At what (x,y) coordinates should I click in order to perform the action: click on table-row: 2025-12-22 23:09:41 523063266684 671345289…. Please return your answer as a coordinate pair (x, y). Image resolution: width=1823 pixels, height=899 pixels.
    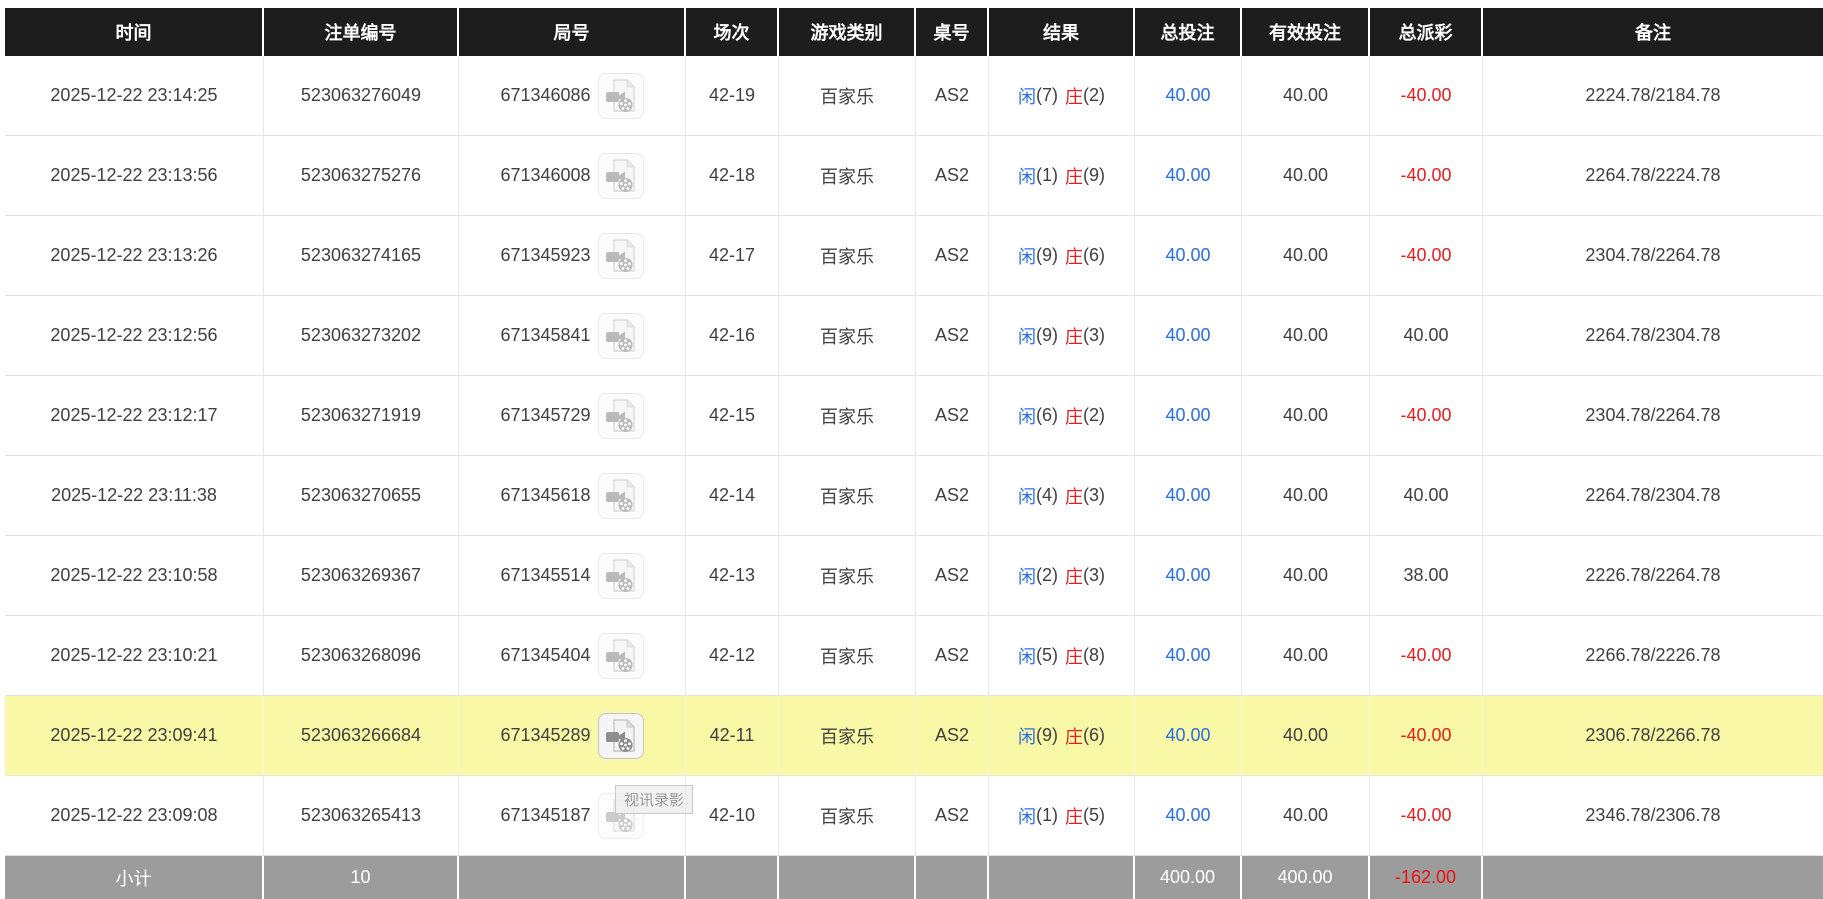
    Looking at the image, I should click on (914, 736).